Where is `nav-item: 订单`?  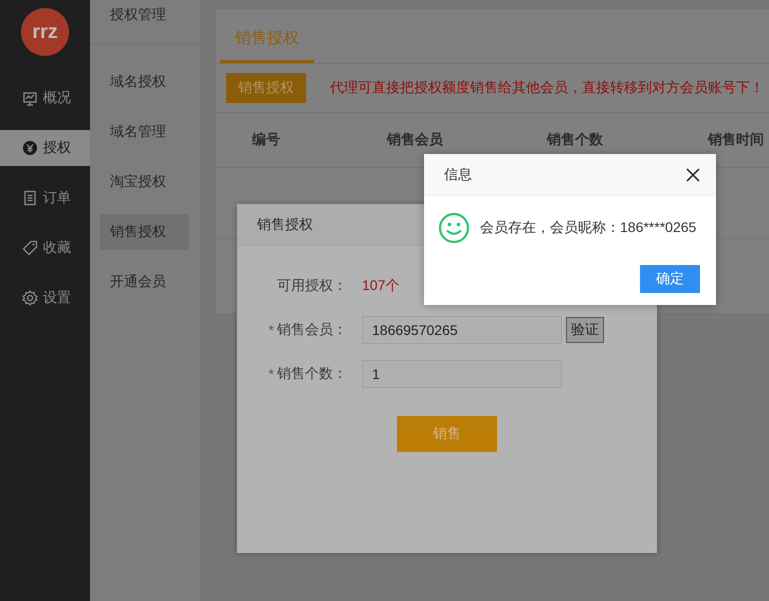
nav-item: 订单 is located at coordinates (45, 198).